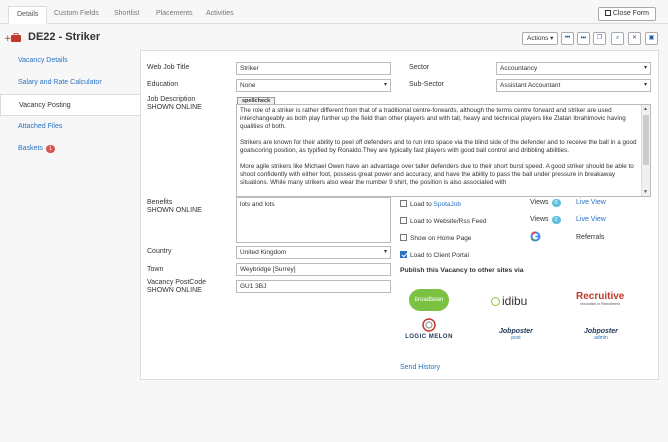 Image resolution: width=668 pixels, height=442 pixels. I want to click on sidebar-item-attached-files: Attached Files, so click(70, 127).